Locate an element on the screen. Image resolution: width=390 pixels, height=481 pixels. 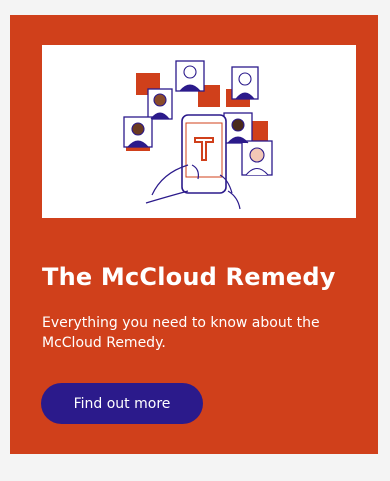
video-call-illustration-icon is located at coordinates (198, 135).